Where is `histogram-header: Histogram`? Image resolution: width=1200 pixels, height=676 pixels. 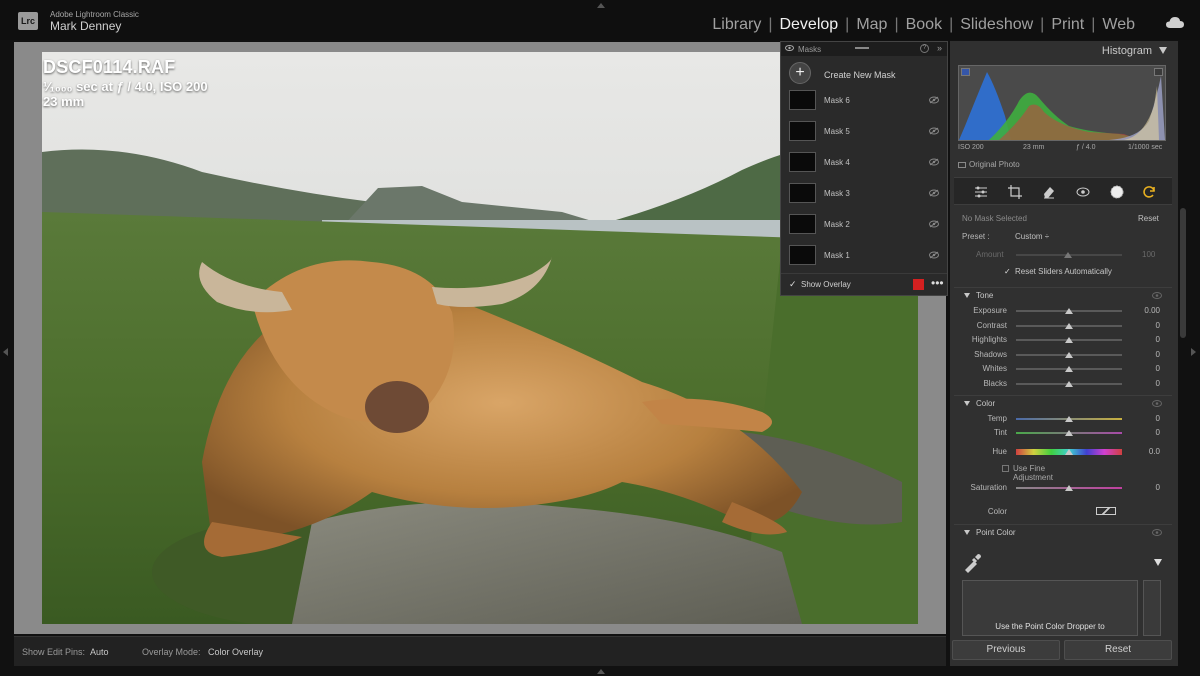
histogram-header: Histogram is located at coordinates (1064, 51).